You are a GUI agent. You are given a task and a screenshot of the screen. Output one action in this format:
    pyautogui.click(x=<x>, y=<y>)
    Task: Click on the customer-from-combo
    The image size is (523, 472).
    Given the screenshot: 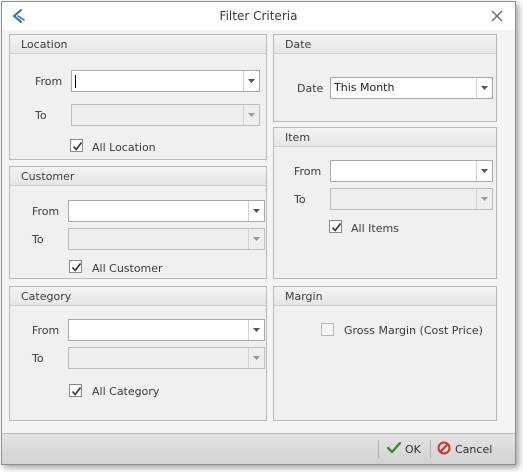 What is the action you would take?
    pyautogui.click(x=166, y=211)
    